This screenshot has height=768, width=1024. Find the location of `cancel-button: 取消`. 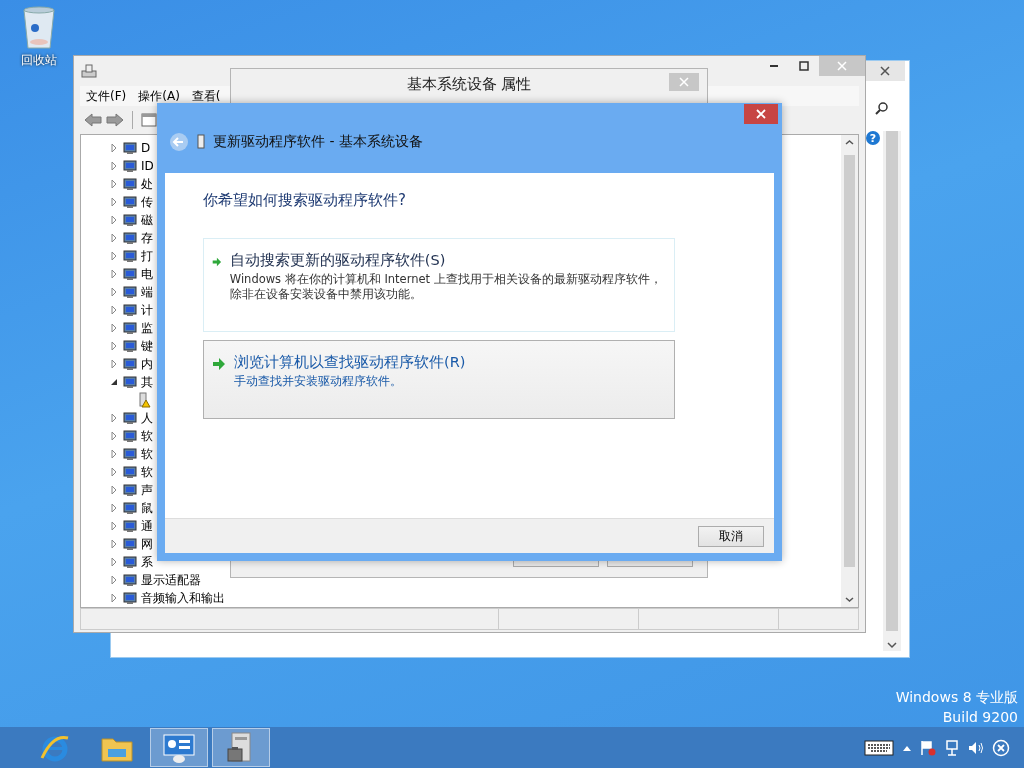

cancel-button: 取消 is located at coordinates (731, 536).